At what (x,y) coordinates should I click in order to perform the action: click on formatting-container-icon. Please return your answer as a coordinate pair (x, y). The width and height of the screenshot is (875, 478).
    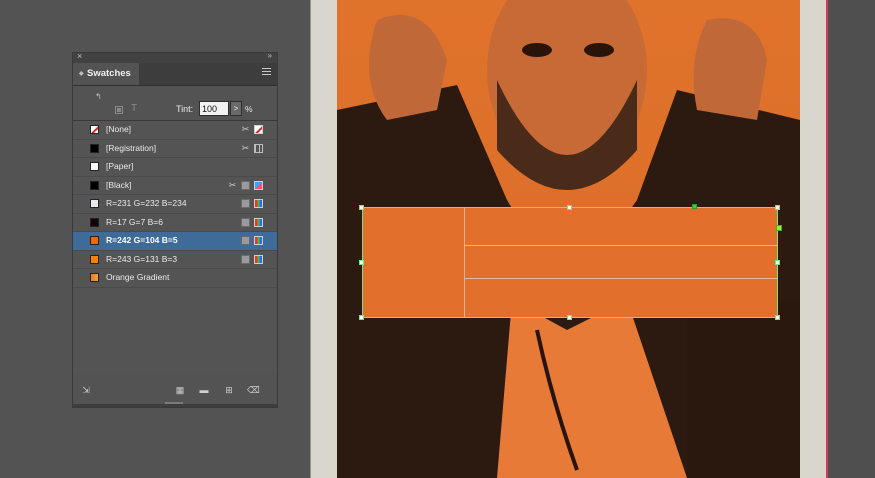
    Looking at the image, I should click on (119, 110).